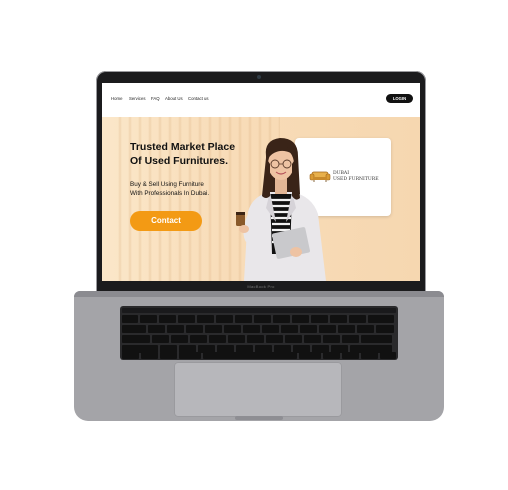 This screenshot has height=490, width=508. What do you see at coordinates (281, 209) in the screenshot?
I see `businesswoman-image` at bounding box center [281, 209].